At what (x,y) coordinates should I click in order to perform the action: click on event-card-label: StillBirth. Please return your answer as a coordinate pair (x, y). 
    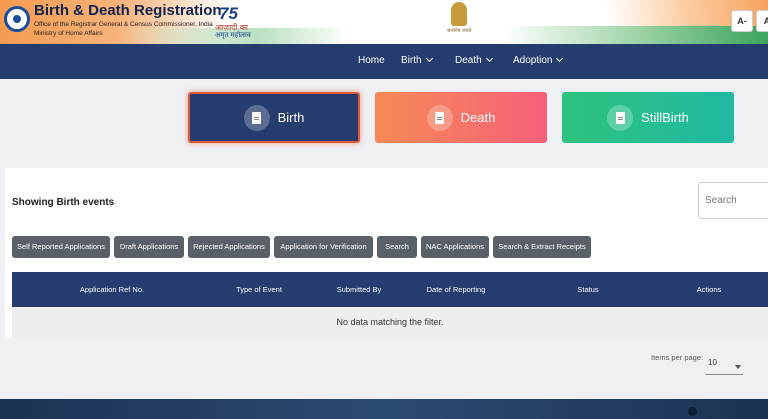
    Looking at the image, I should click on (665, 117).